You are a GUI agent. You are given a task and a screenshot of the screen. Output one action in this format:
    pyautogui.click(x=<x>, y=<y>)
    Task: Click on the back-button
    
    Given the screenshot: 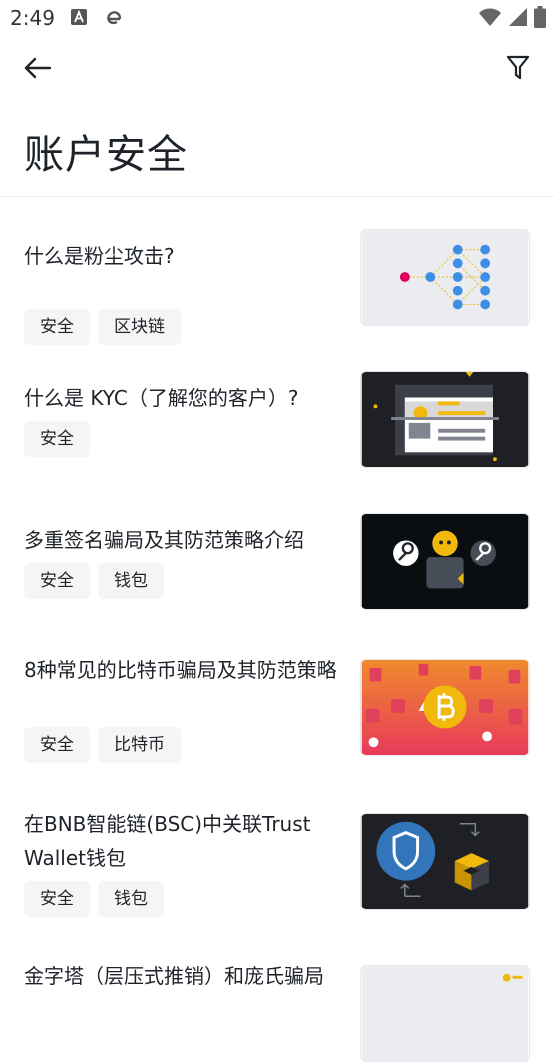 What is the action you would take?
    pyautogui.click(x=38, y=70)
    